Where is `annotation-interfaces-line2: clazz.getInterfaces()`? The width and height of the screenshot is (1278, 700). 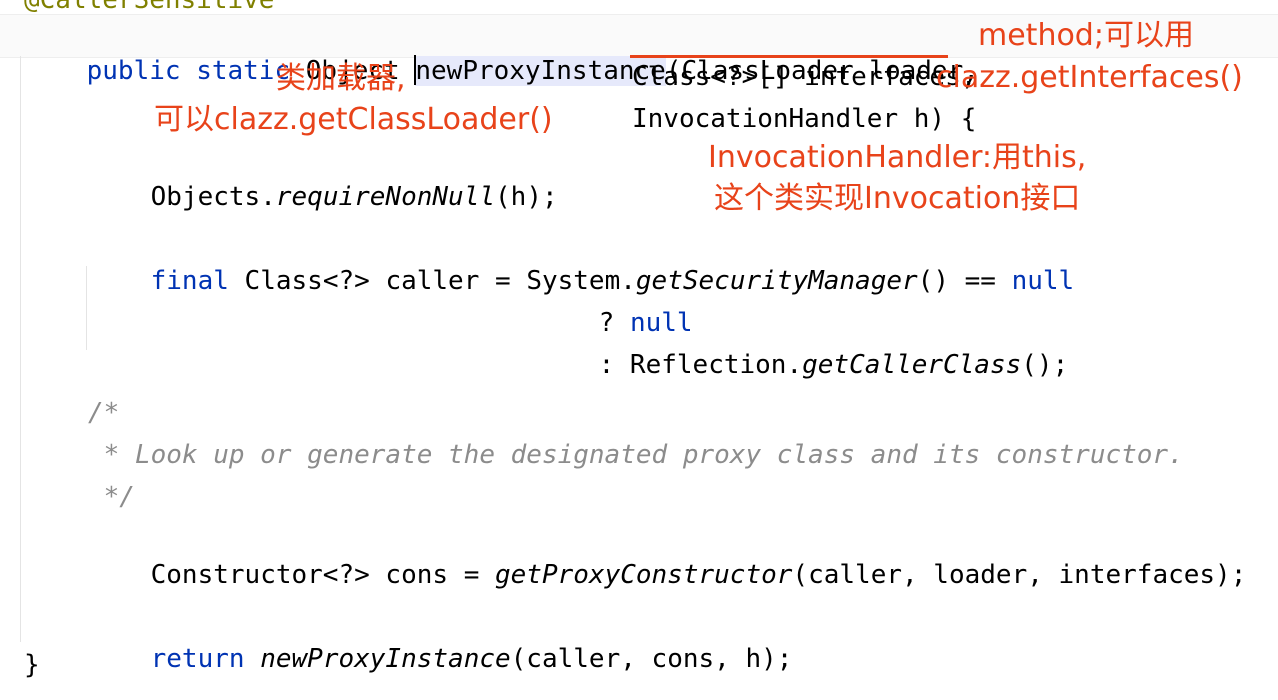
annotation-interfaces-line2: clazz.getInterfaces() is located at coordinates (1089, 77).